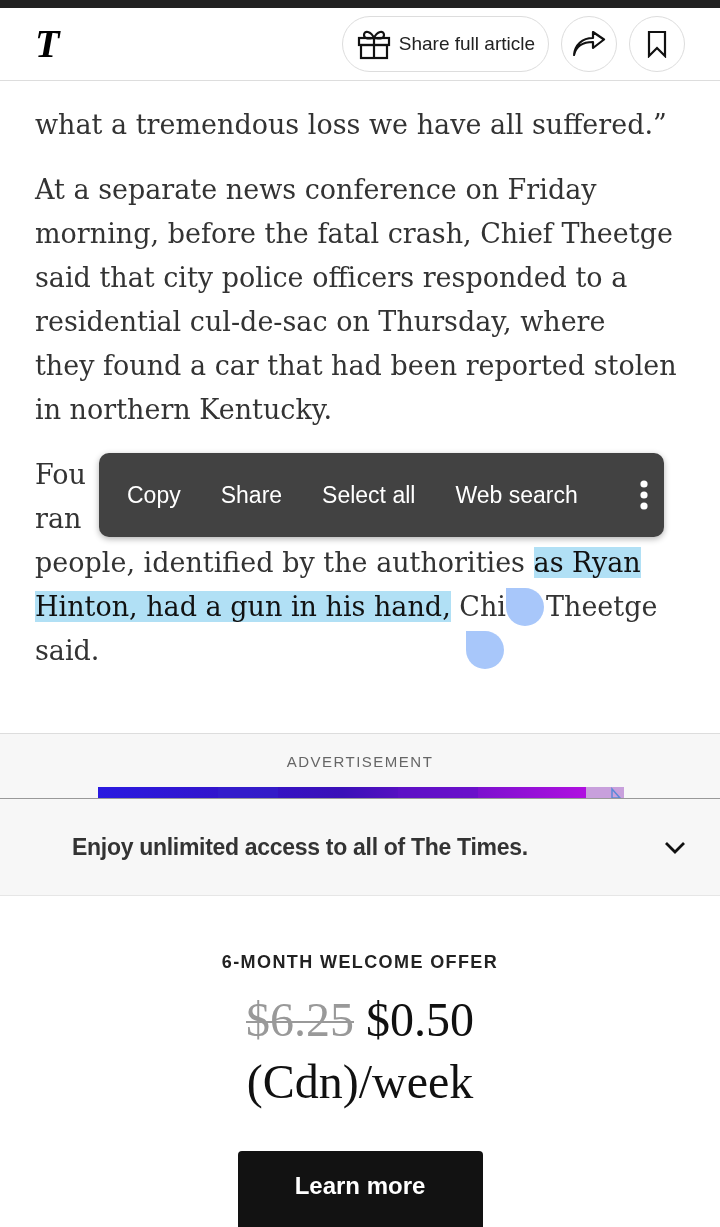 This screenshot has height=1227, width=720. I want to click on share-button, so click(589, 44).